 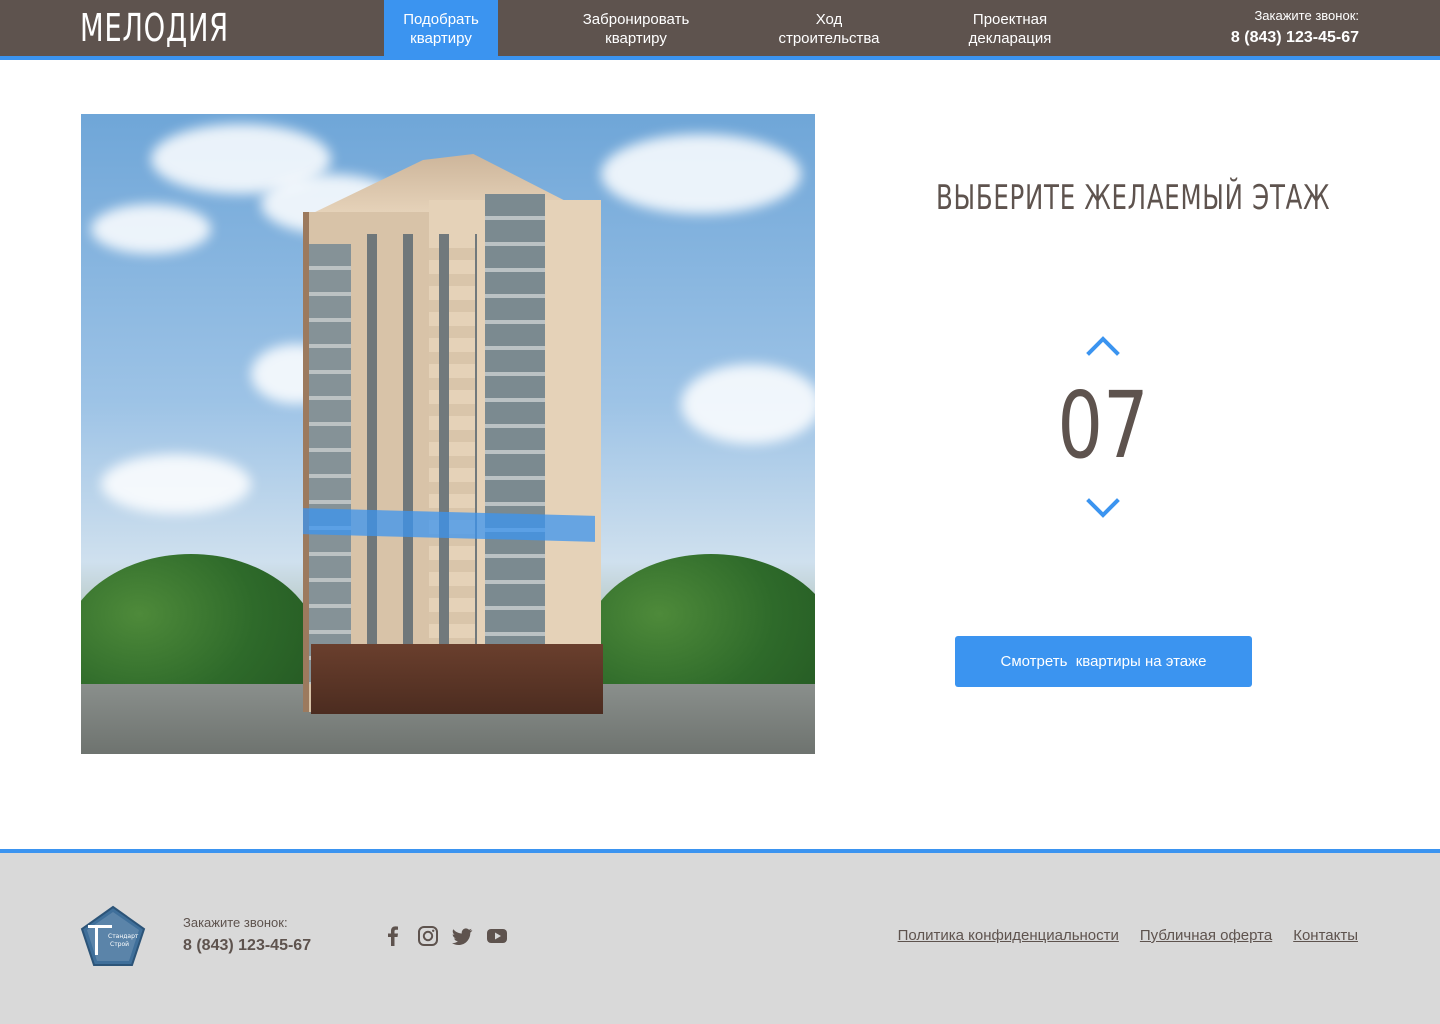 What do you see at coordinates (154, 28) in the screenshot?
I see `site-logo: МЕЛОДИЯ` at bounding box center [154, 28].